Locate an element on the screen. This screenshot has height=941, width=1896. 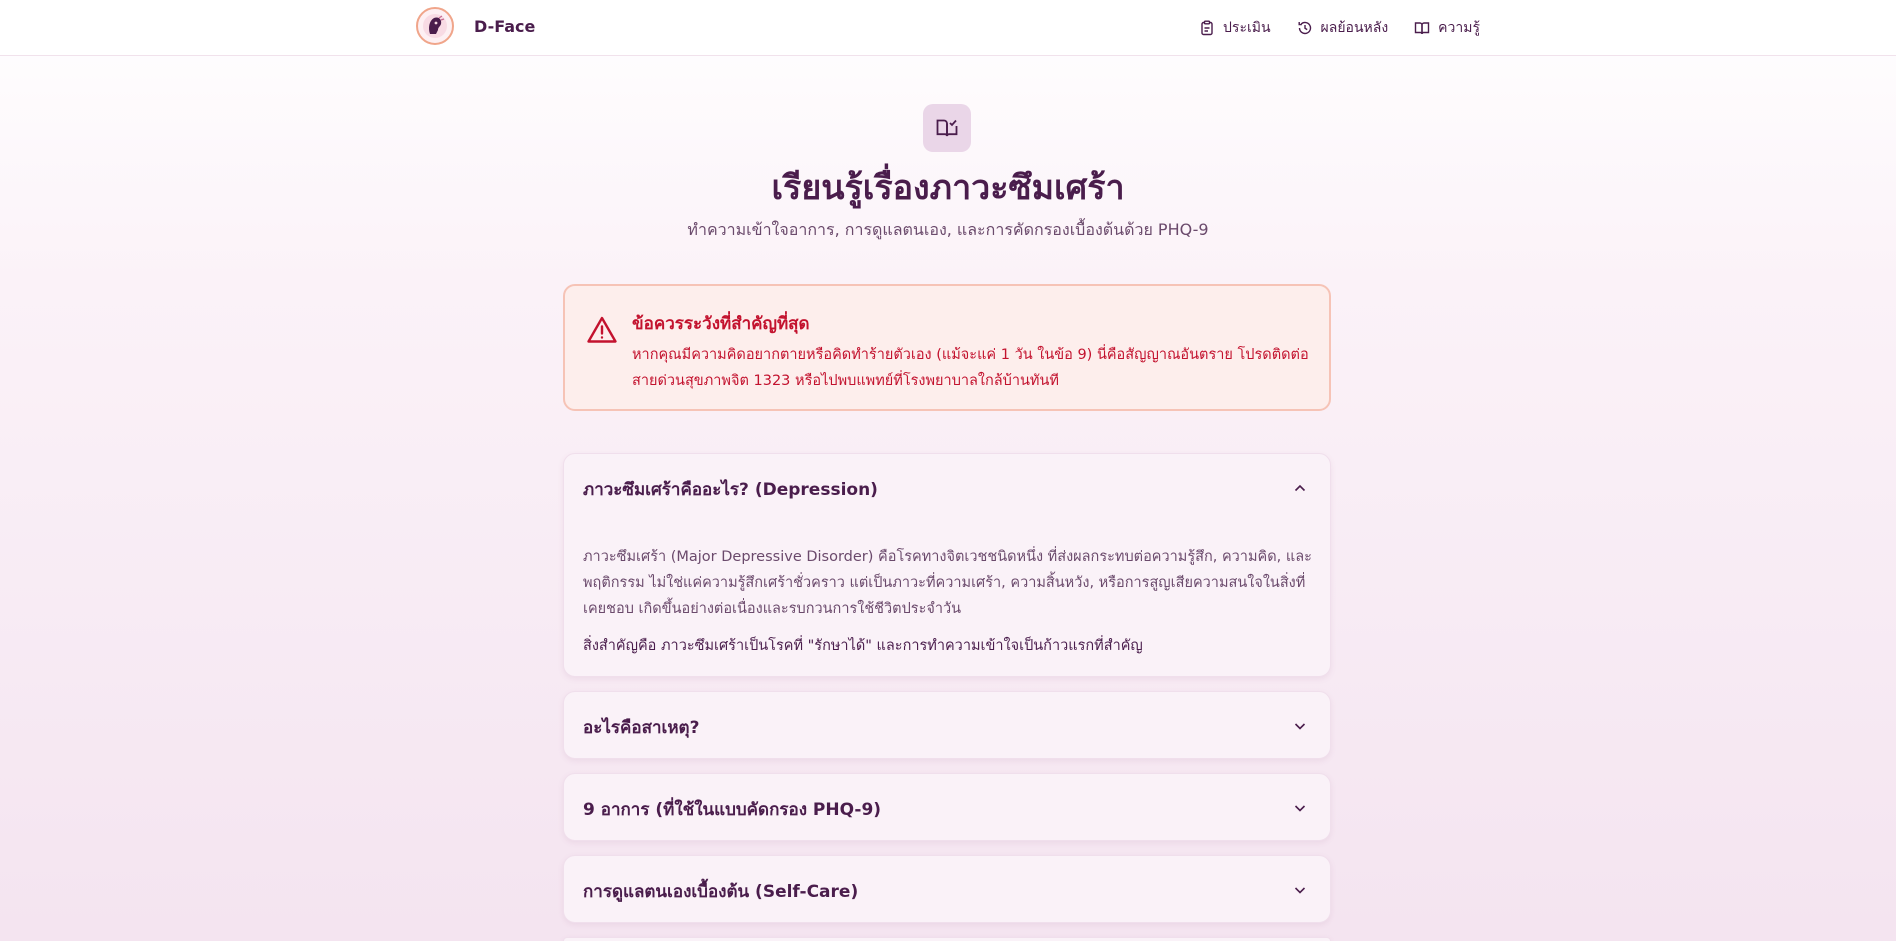
app-logo is located at coordinates (435, 26).